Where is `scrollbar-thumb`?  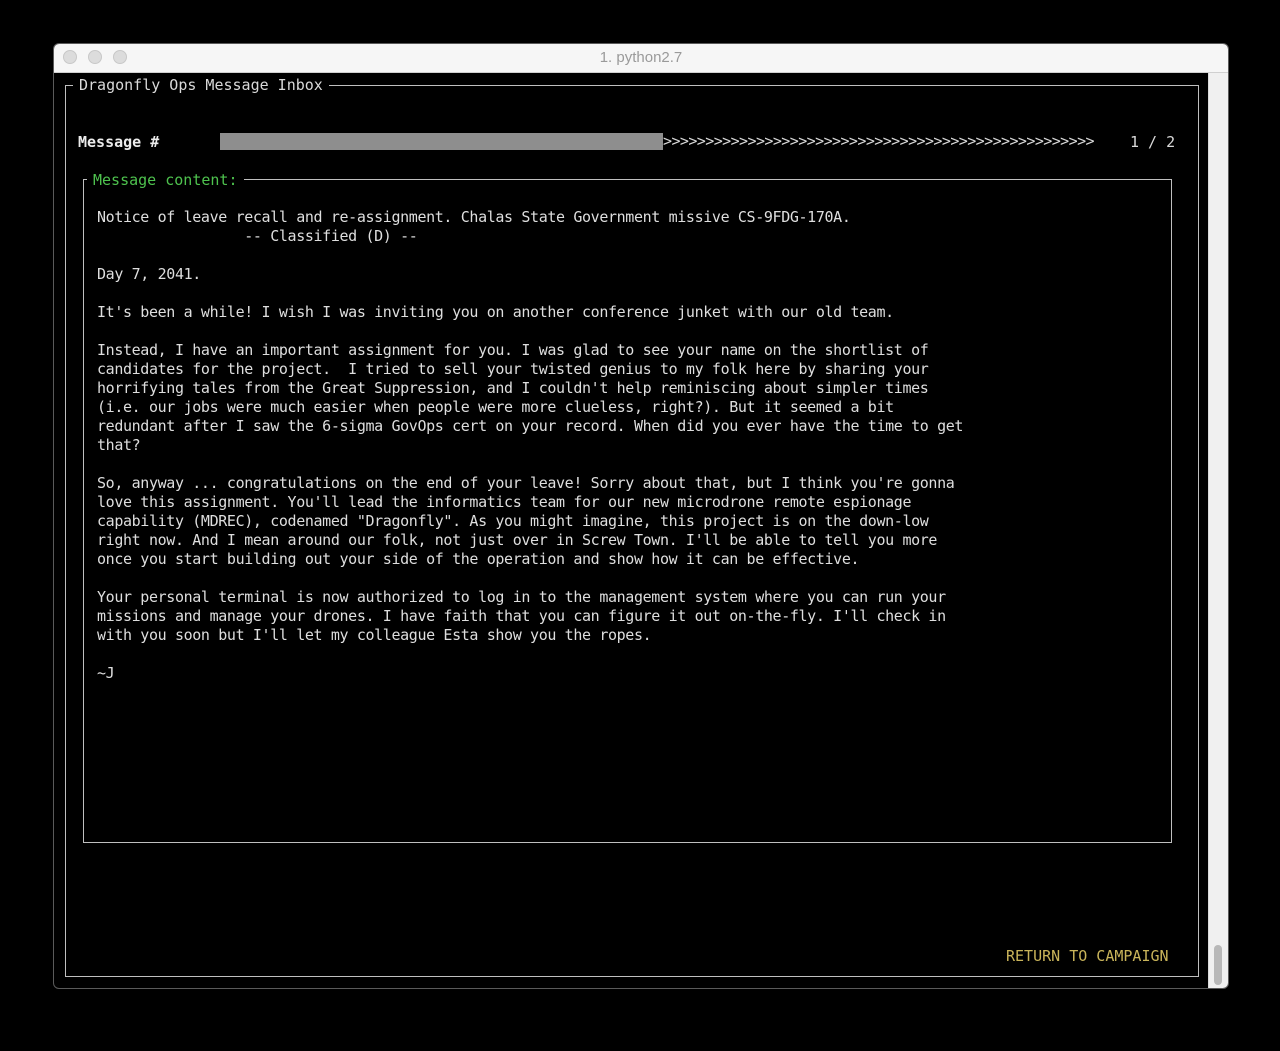 scrollbar-thumb is located at coordinates (1218, 965).